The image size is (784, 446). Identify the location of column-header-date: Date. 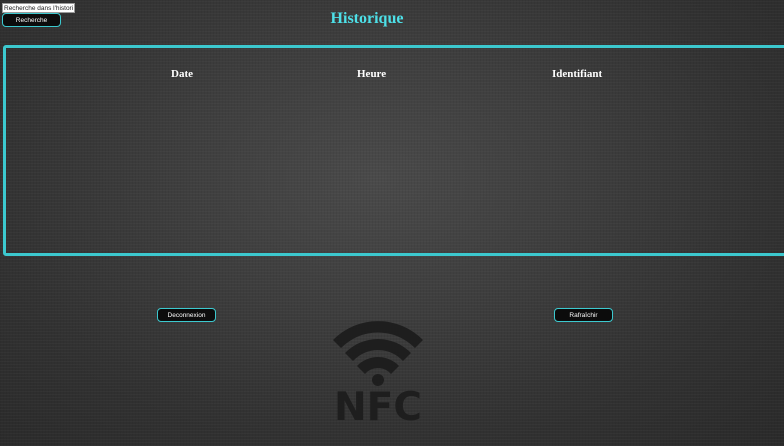
(182, 74).